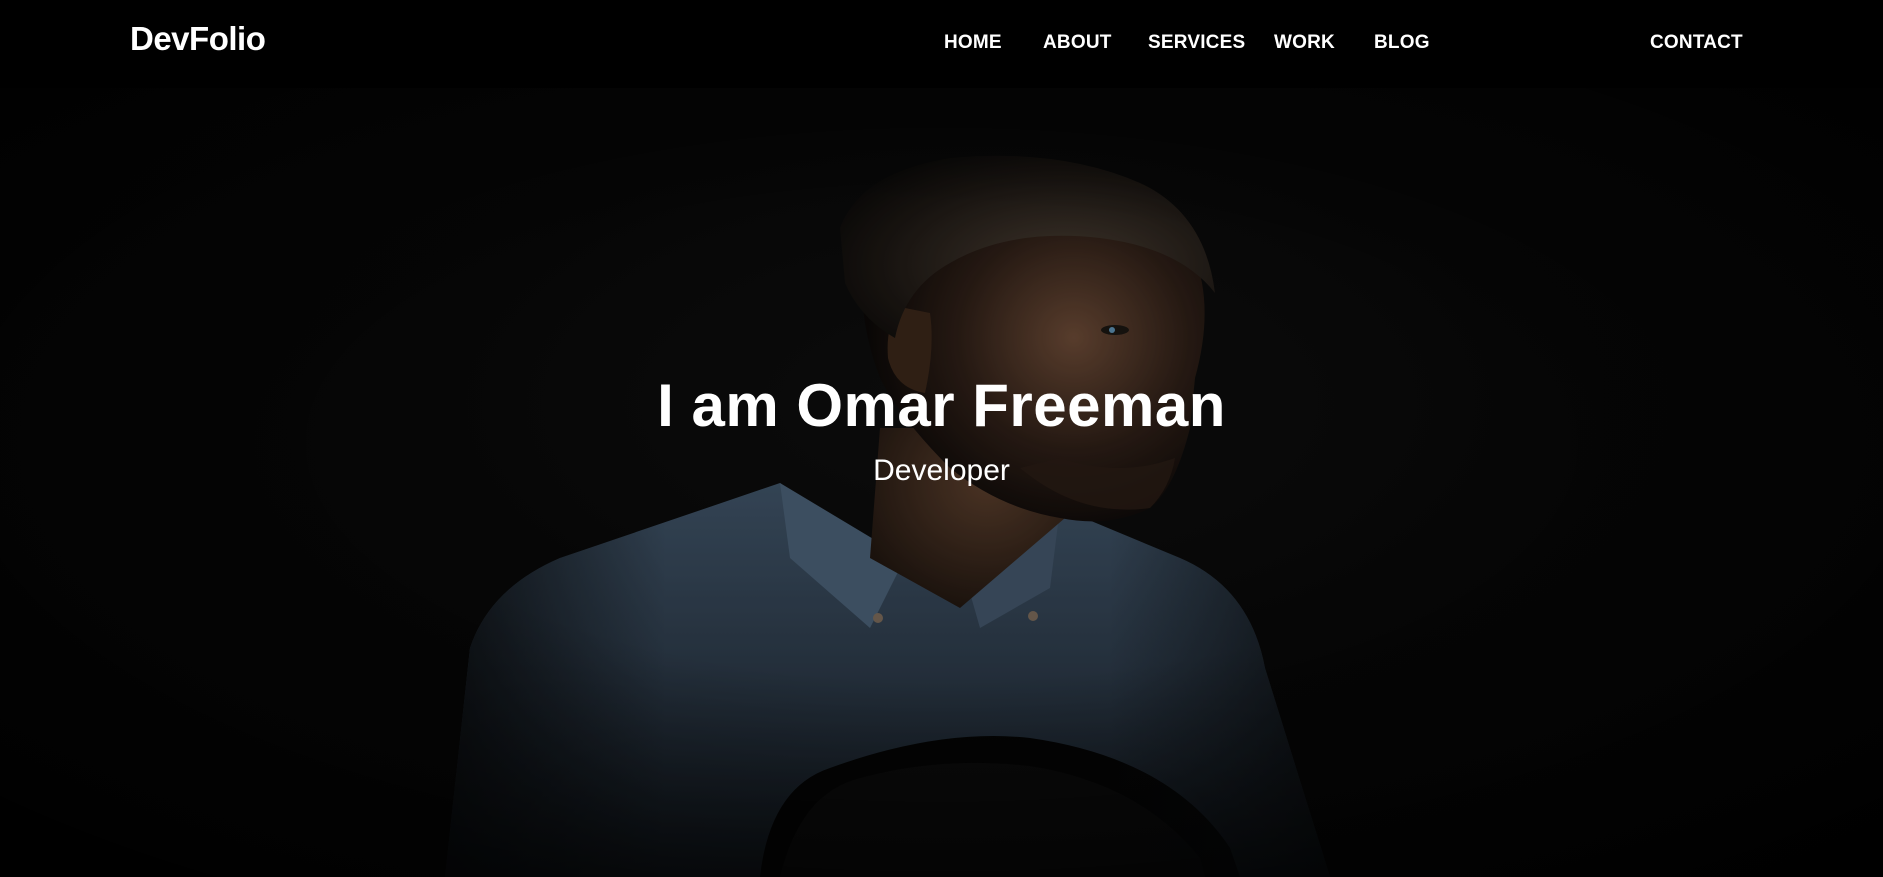 Image resolution: width=1883 pixels, height=877 pixels. I want to click on hero-title: I am Omar Freeman, so click(941, 405).